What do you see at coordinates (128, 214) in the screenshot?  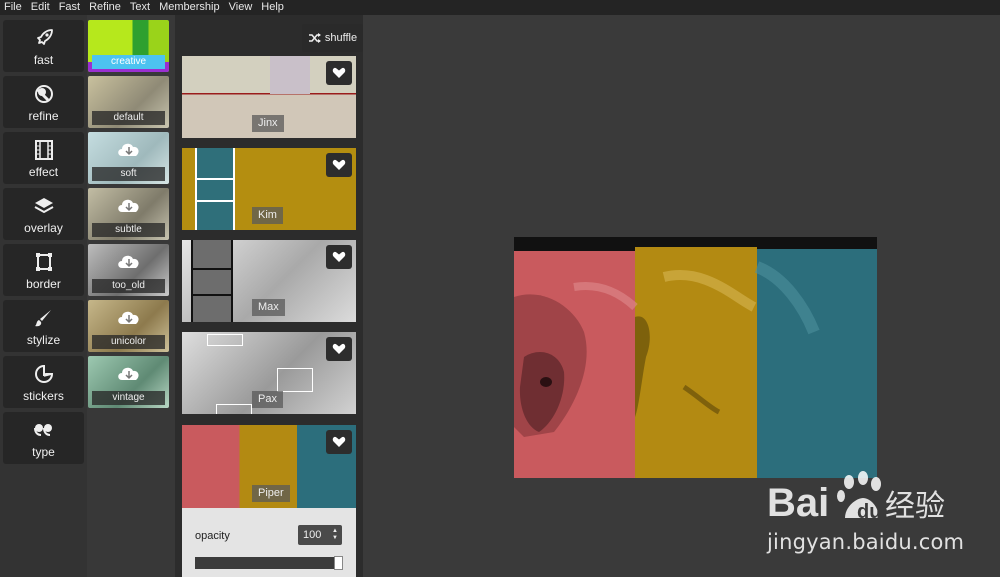 I see `category-subtle: subtle` at bounding box center [128, 214].